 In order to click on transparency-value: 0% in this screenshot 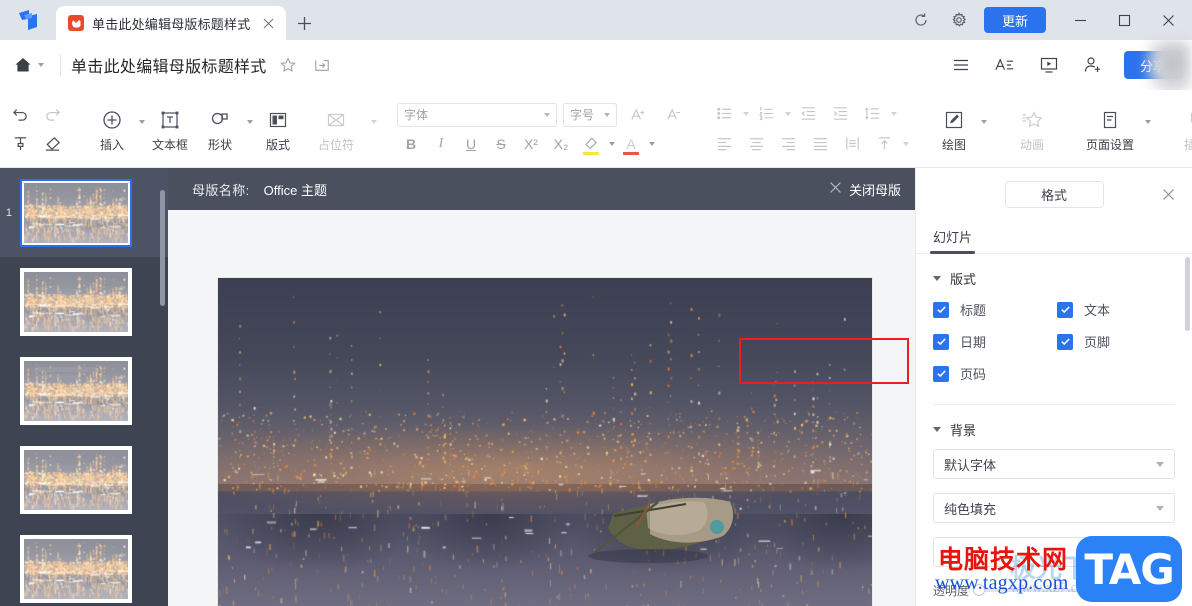, I will do `click(1154, 590)`.